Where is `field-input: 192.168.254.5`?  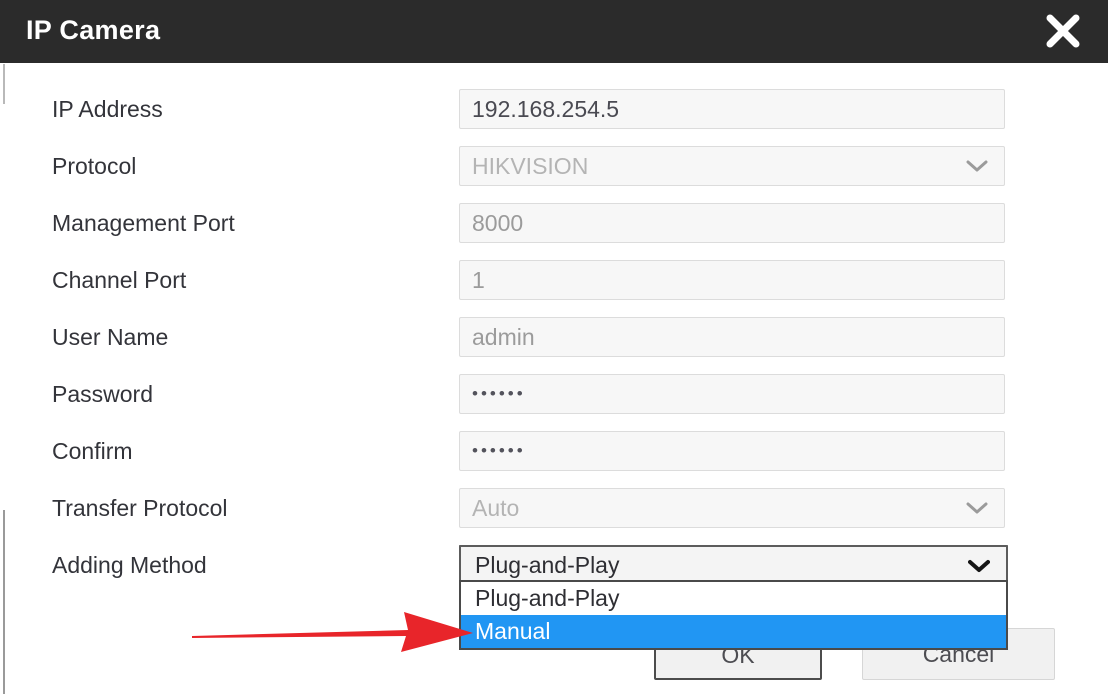
field-input: 192.168.254.5 is located at coordinates (732, 109).